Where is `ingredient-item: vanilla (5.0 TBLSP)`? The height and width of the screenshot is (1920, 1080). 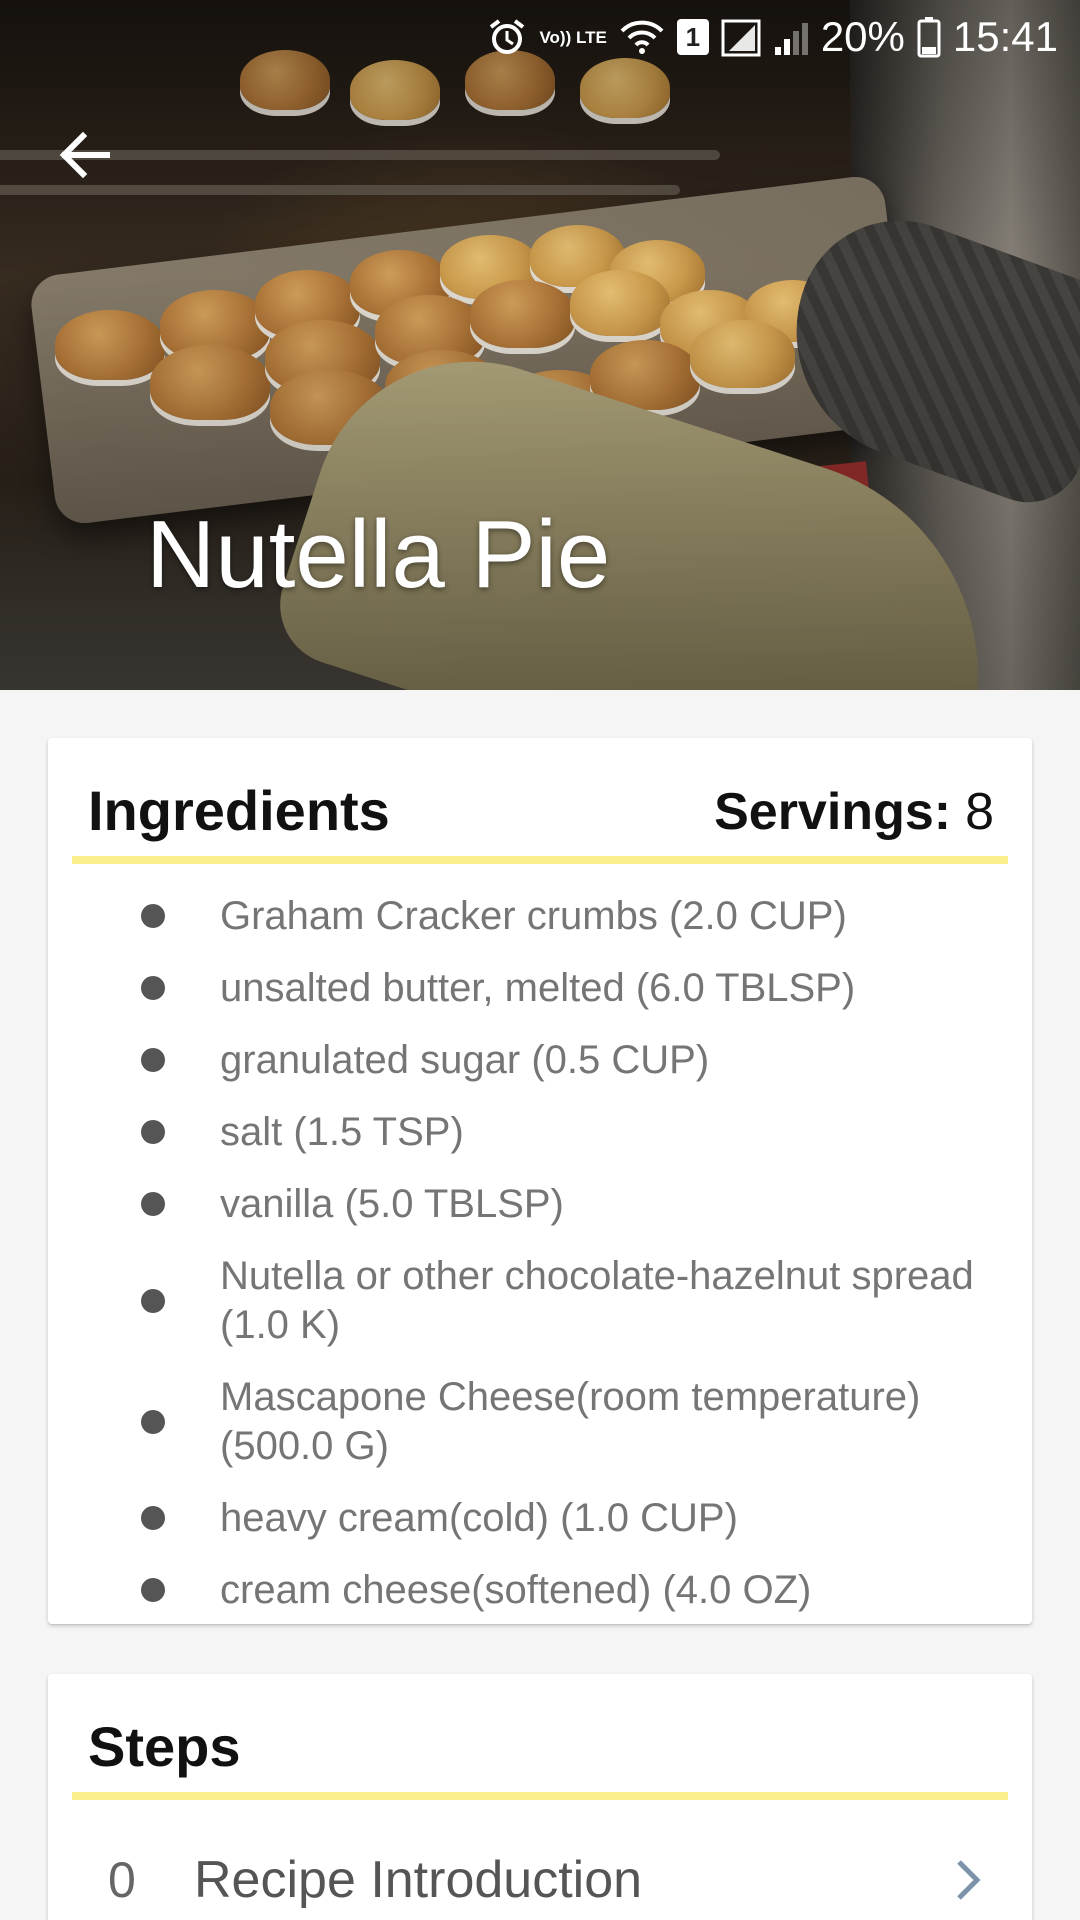 ingredient-item: vanilla (5.0 TBLSP) is located at coordinates (540, 1204).